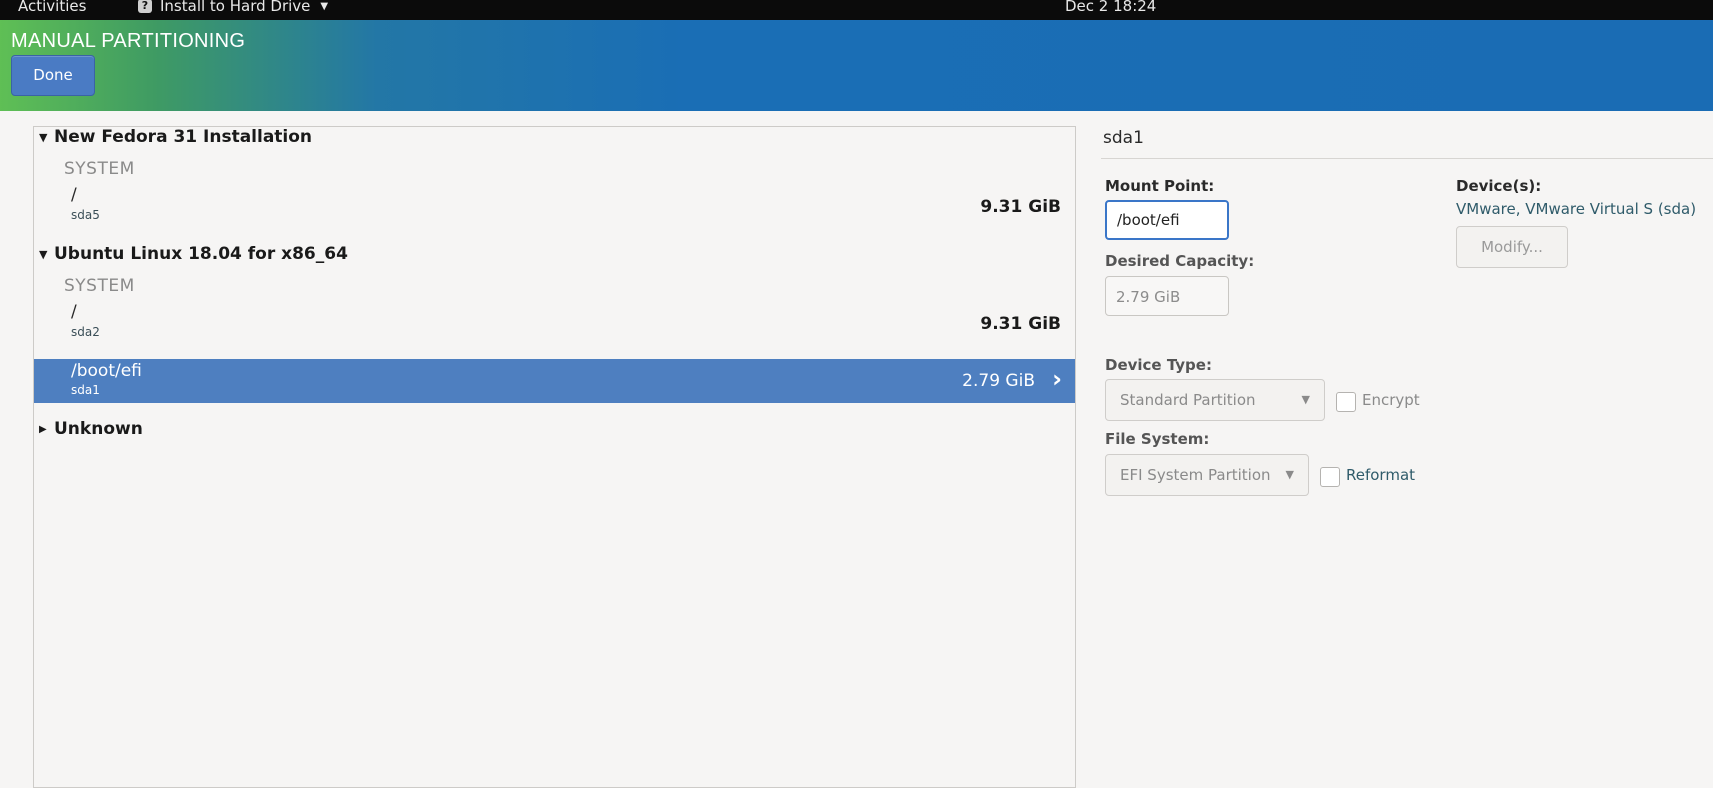  Describe the element at coordinates (85, 215) in the screenshot. I see `partition-device: sda5` at that location.